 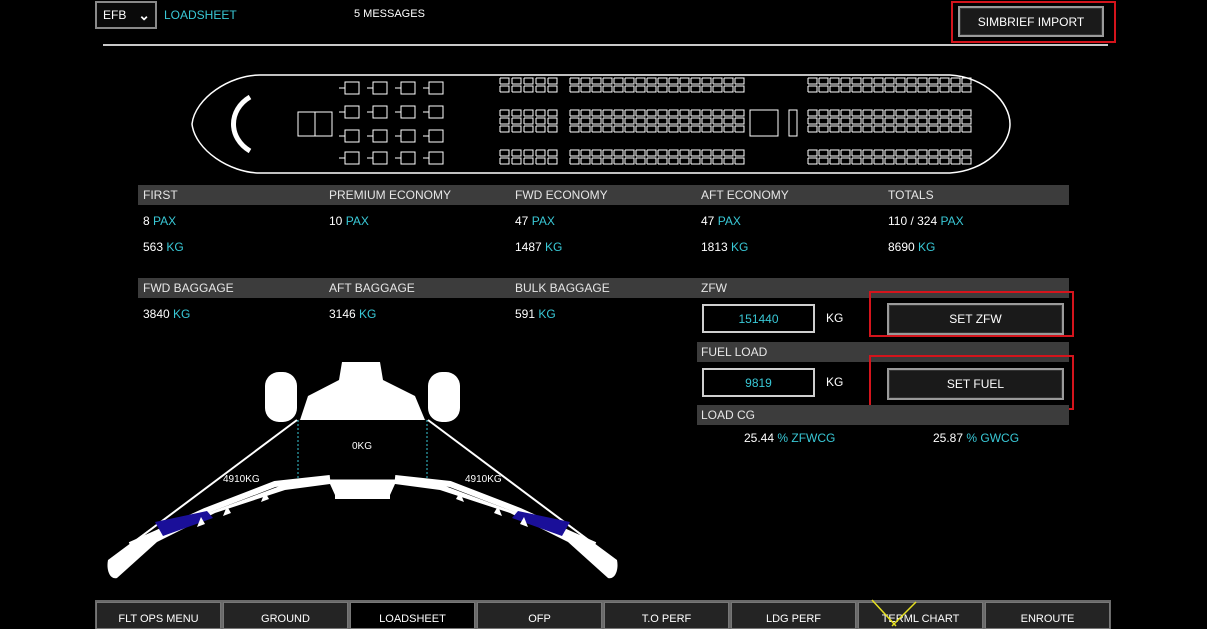 What do you see at coordinates (362, 470) in the screenshot?
I see `fuel-tank-diagram` at bounding box center [362, 470].